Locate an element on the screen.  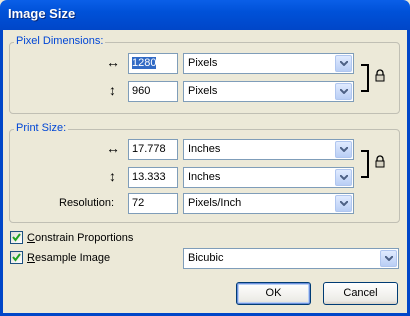
resample-image-checkbox is located at coordinates (16, 257).